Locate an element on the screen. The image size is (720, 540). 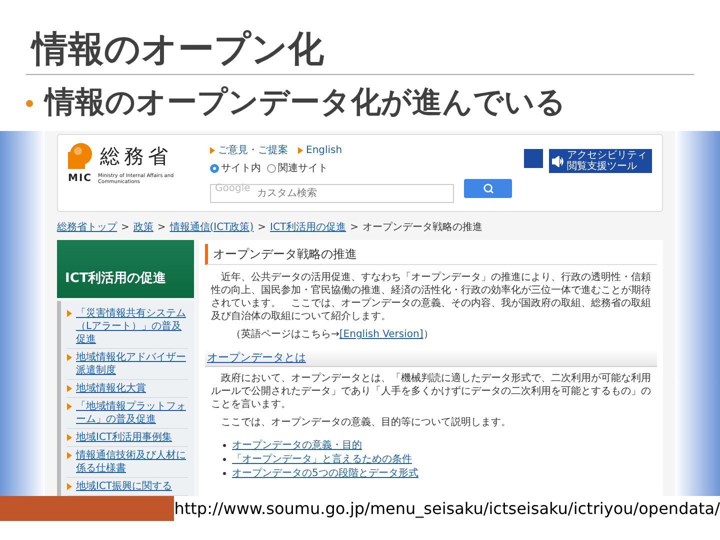
page-heading: オープンデータ戦略の推進 is located at coordinates (431, 254).